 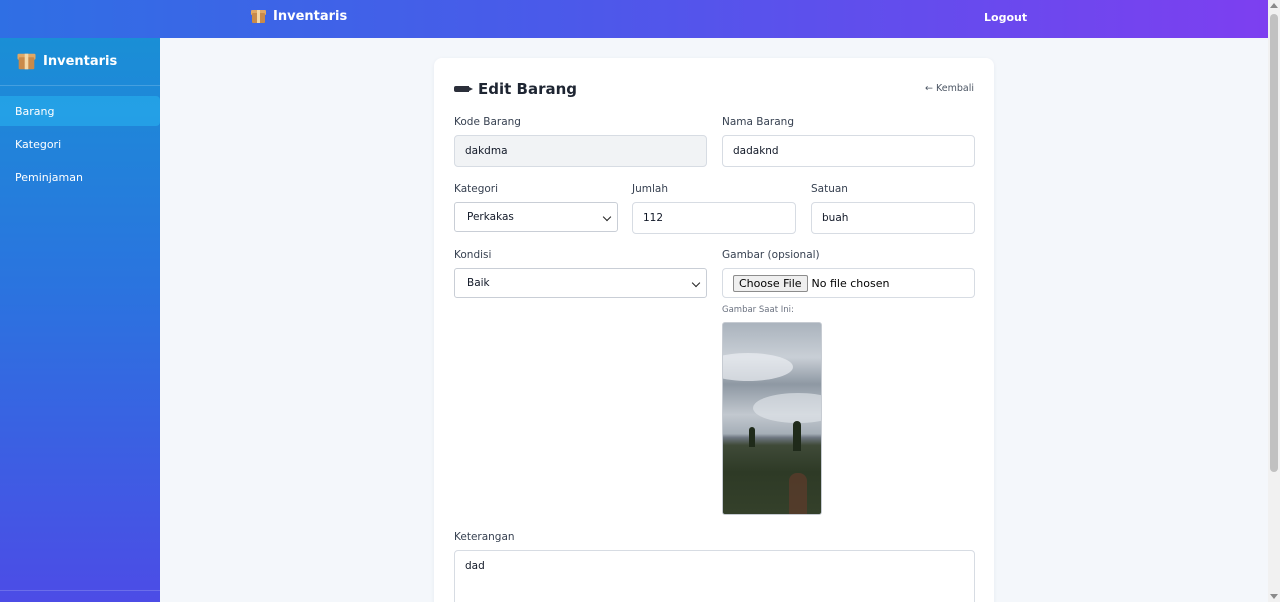 What do you see at coordinates (758, 122) in the screenshot?
I see `nama-barang-label: Nama Barang` at bounding box center [758, 122].